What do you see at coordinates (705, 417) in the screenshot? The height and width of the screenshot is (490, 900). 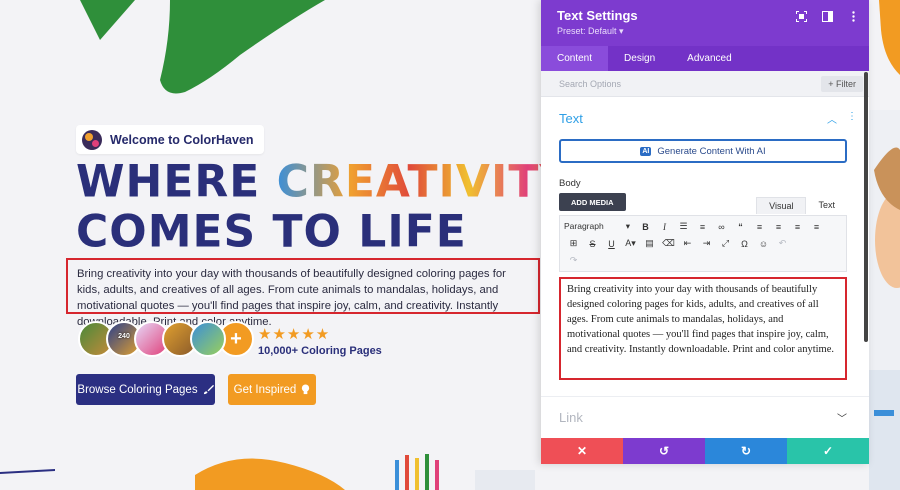 I see `link-section-header: Link ﹀` at bounding box center [705, 417].